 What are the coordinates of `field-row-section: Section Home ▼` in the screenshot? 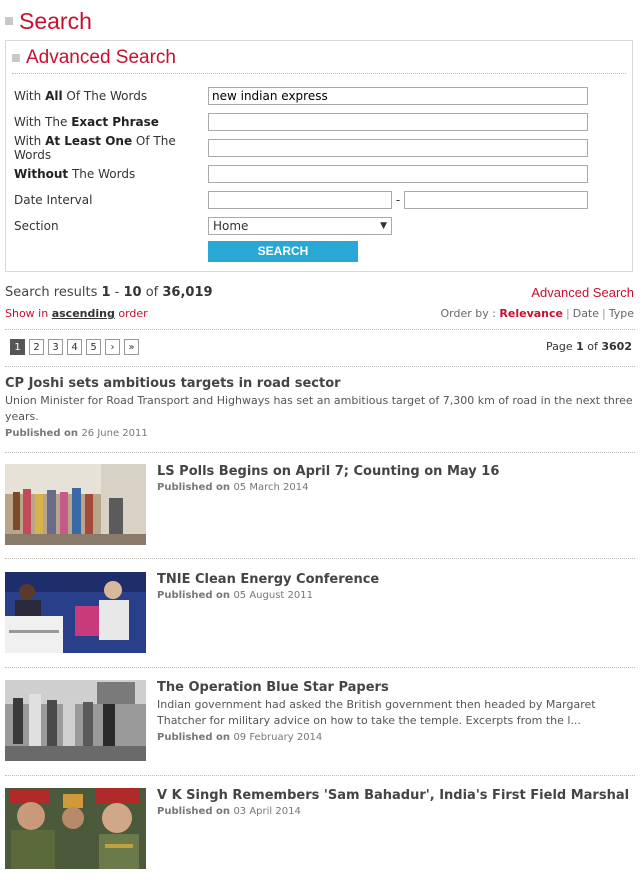 It's located at (320, 226).